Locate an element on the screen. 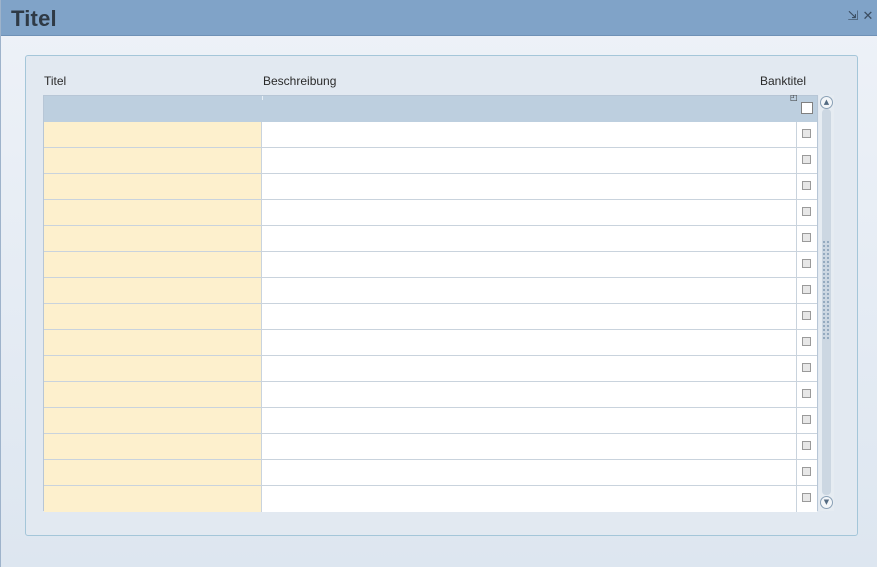  select-all-checkbox is located at coordinates (807, 108).